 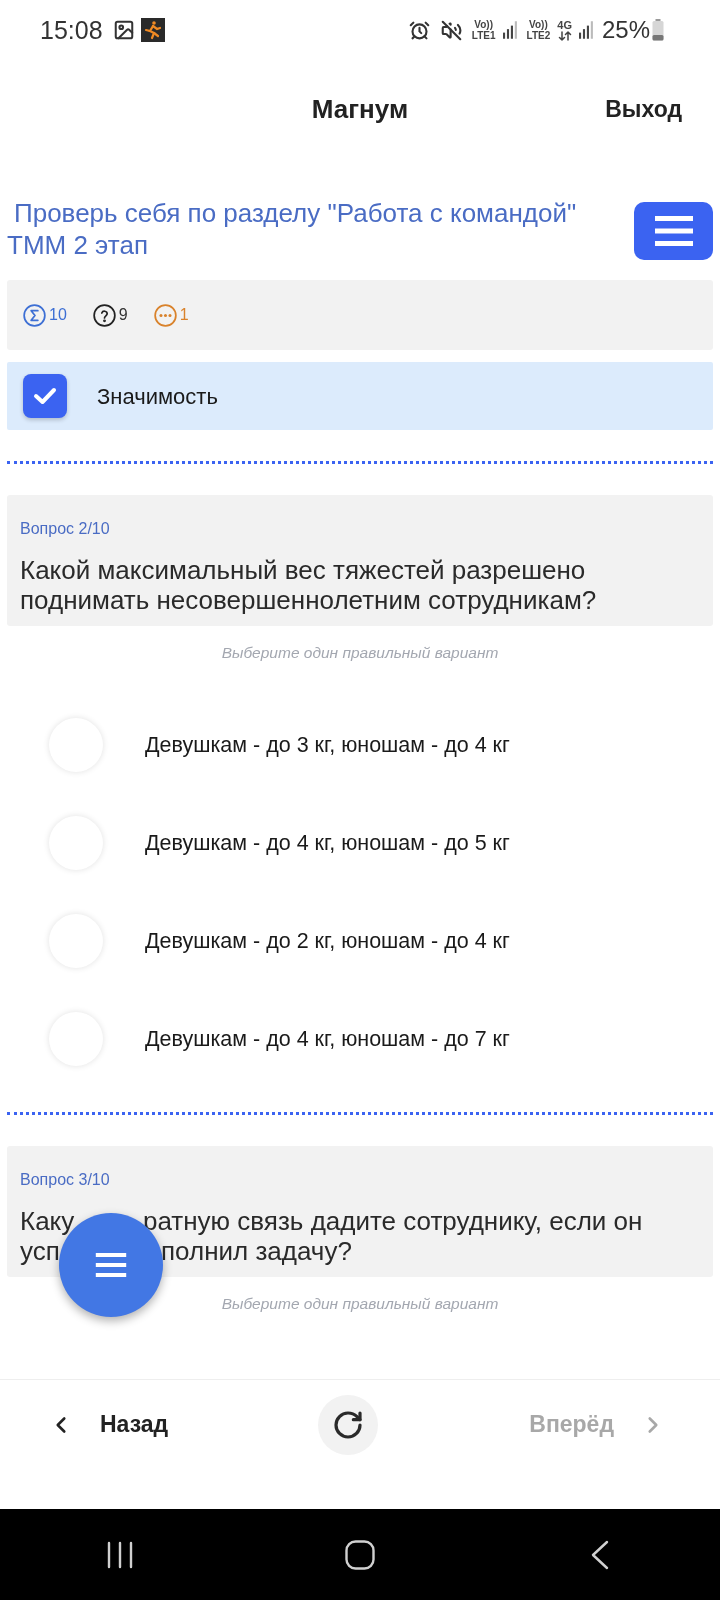 I want to click on checkbox, so click(x=45, y=396).